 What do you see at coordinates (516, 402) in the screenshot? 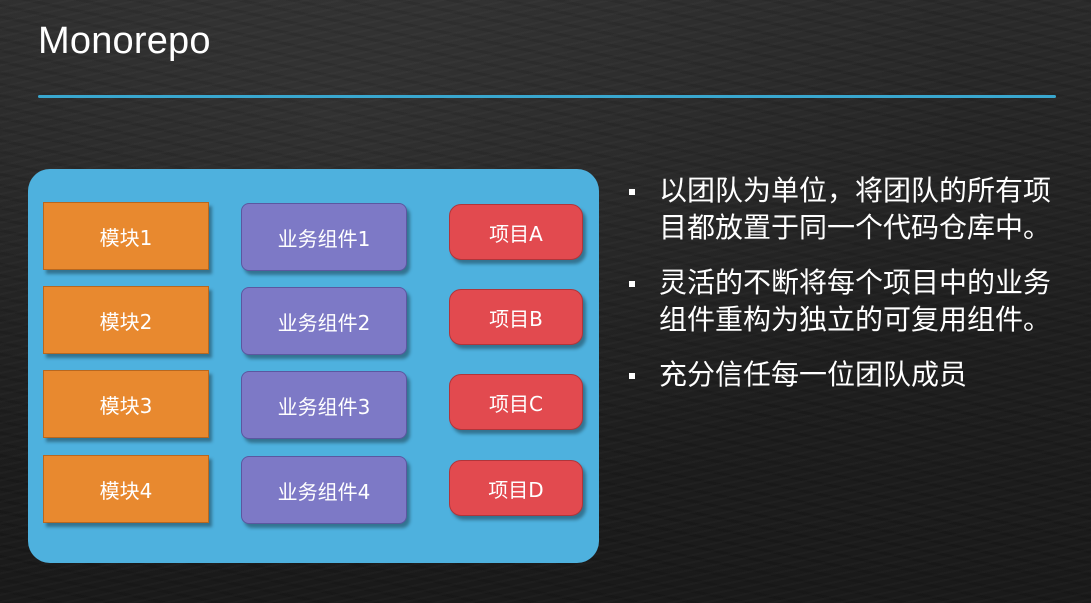
I see `project-box-c: 项目C` at bounding box center [516, 402].